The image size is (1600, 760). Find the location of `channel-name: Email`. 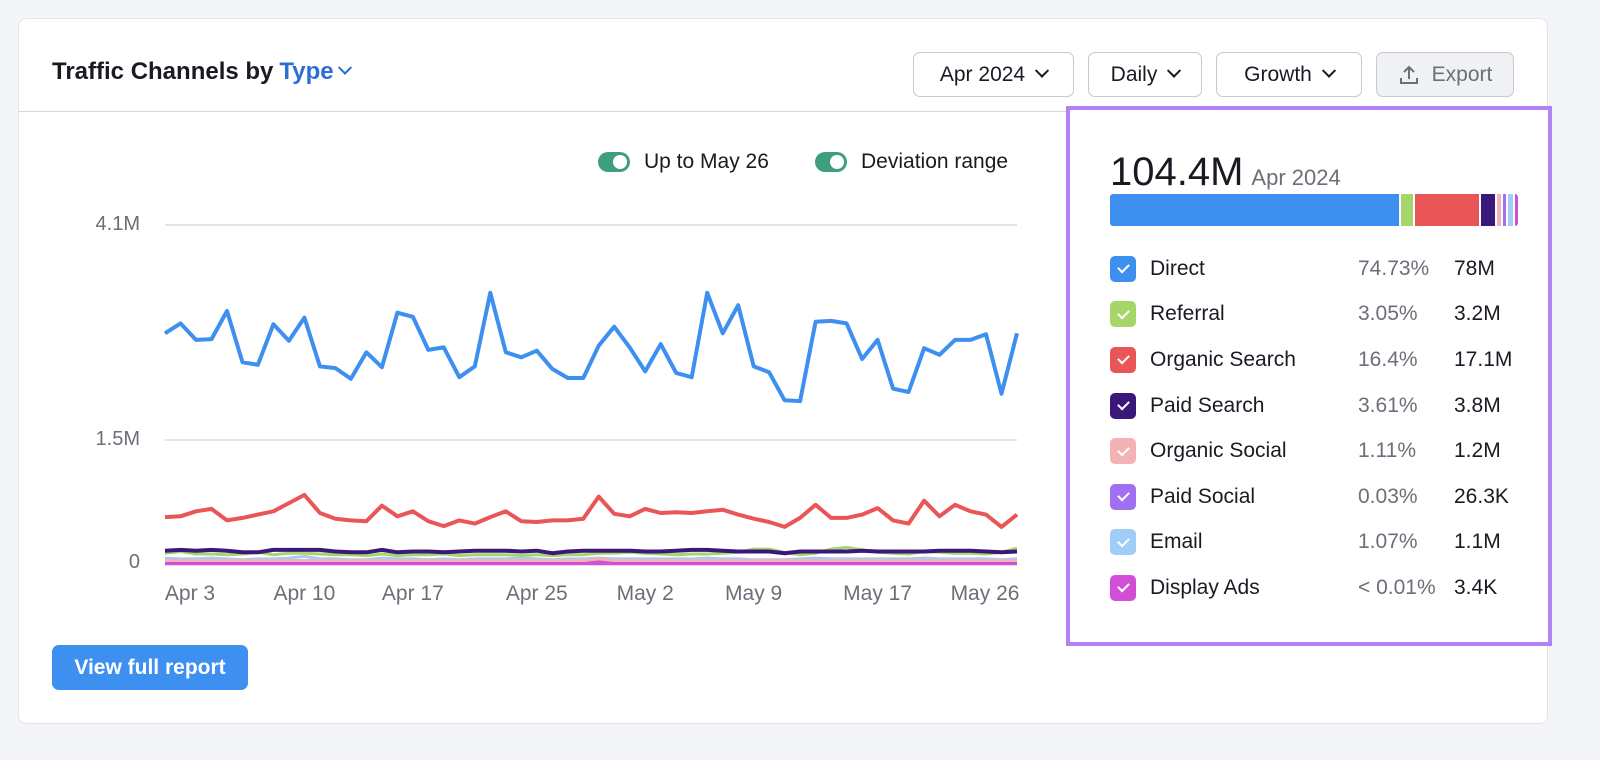

channel-name: Email is located at coordinates (1176, 542).